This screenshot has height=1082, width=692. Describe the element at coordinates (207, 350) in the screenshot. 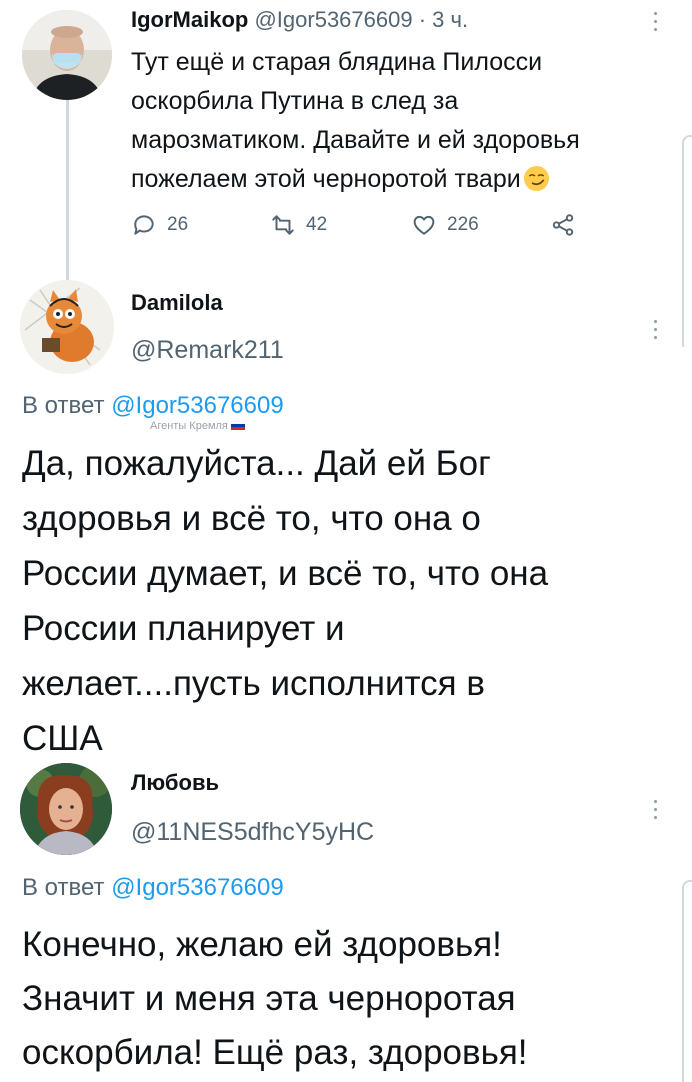

I see `author-handle: @Remark211` at that location.